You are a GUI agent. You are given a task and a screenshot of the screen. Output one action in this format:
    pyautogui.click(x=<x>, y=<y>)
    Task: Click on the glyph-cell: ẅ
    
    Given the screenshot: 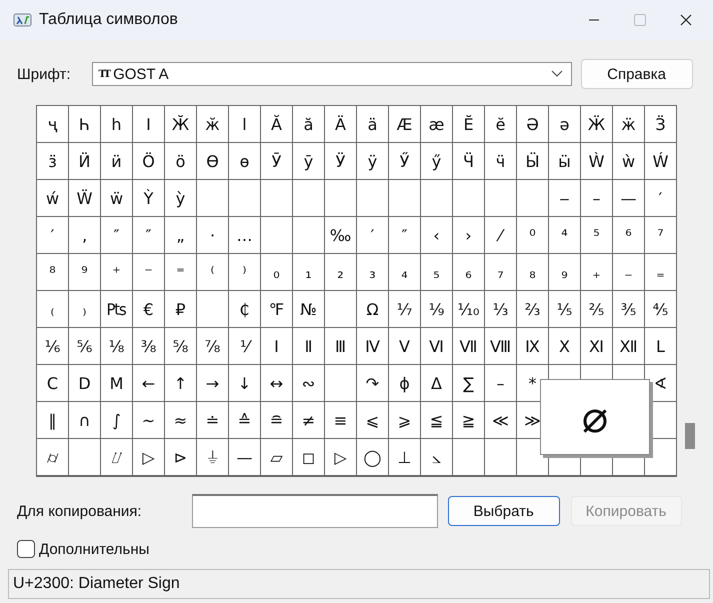 What is the action you would take?
    pyautogui.click(x=116, y=197)
    